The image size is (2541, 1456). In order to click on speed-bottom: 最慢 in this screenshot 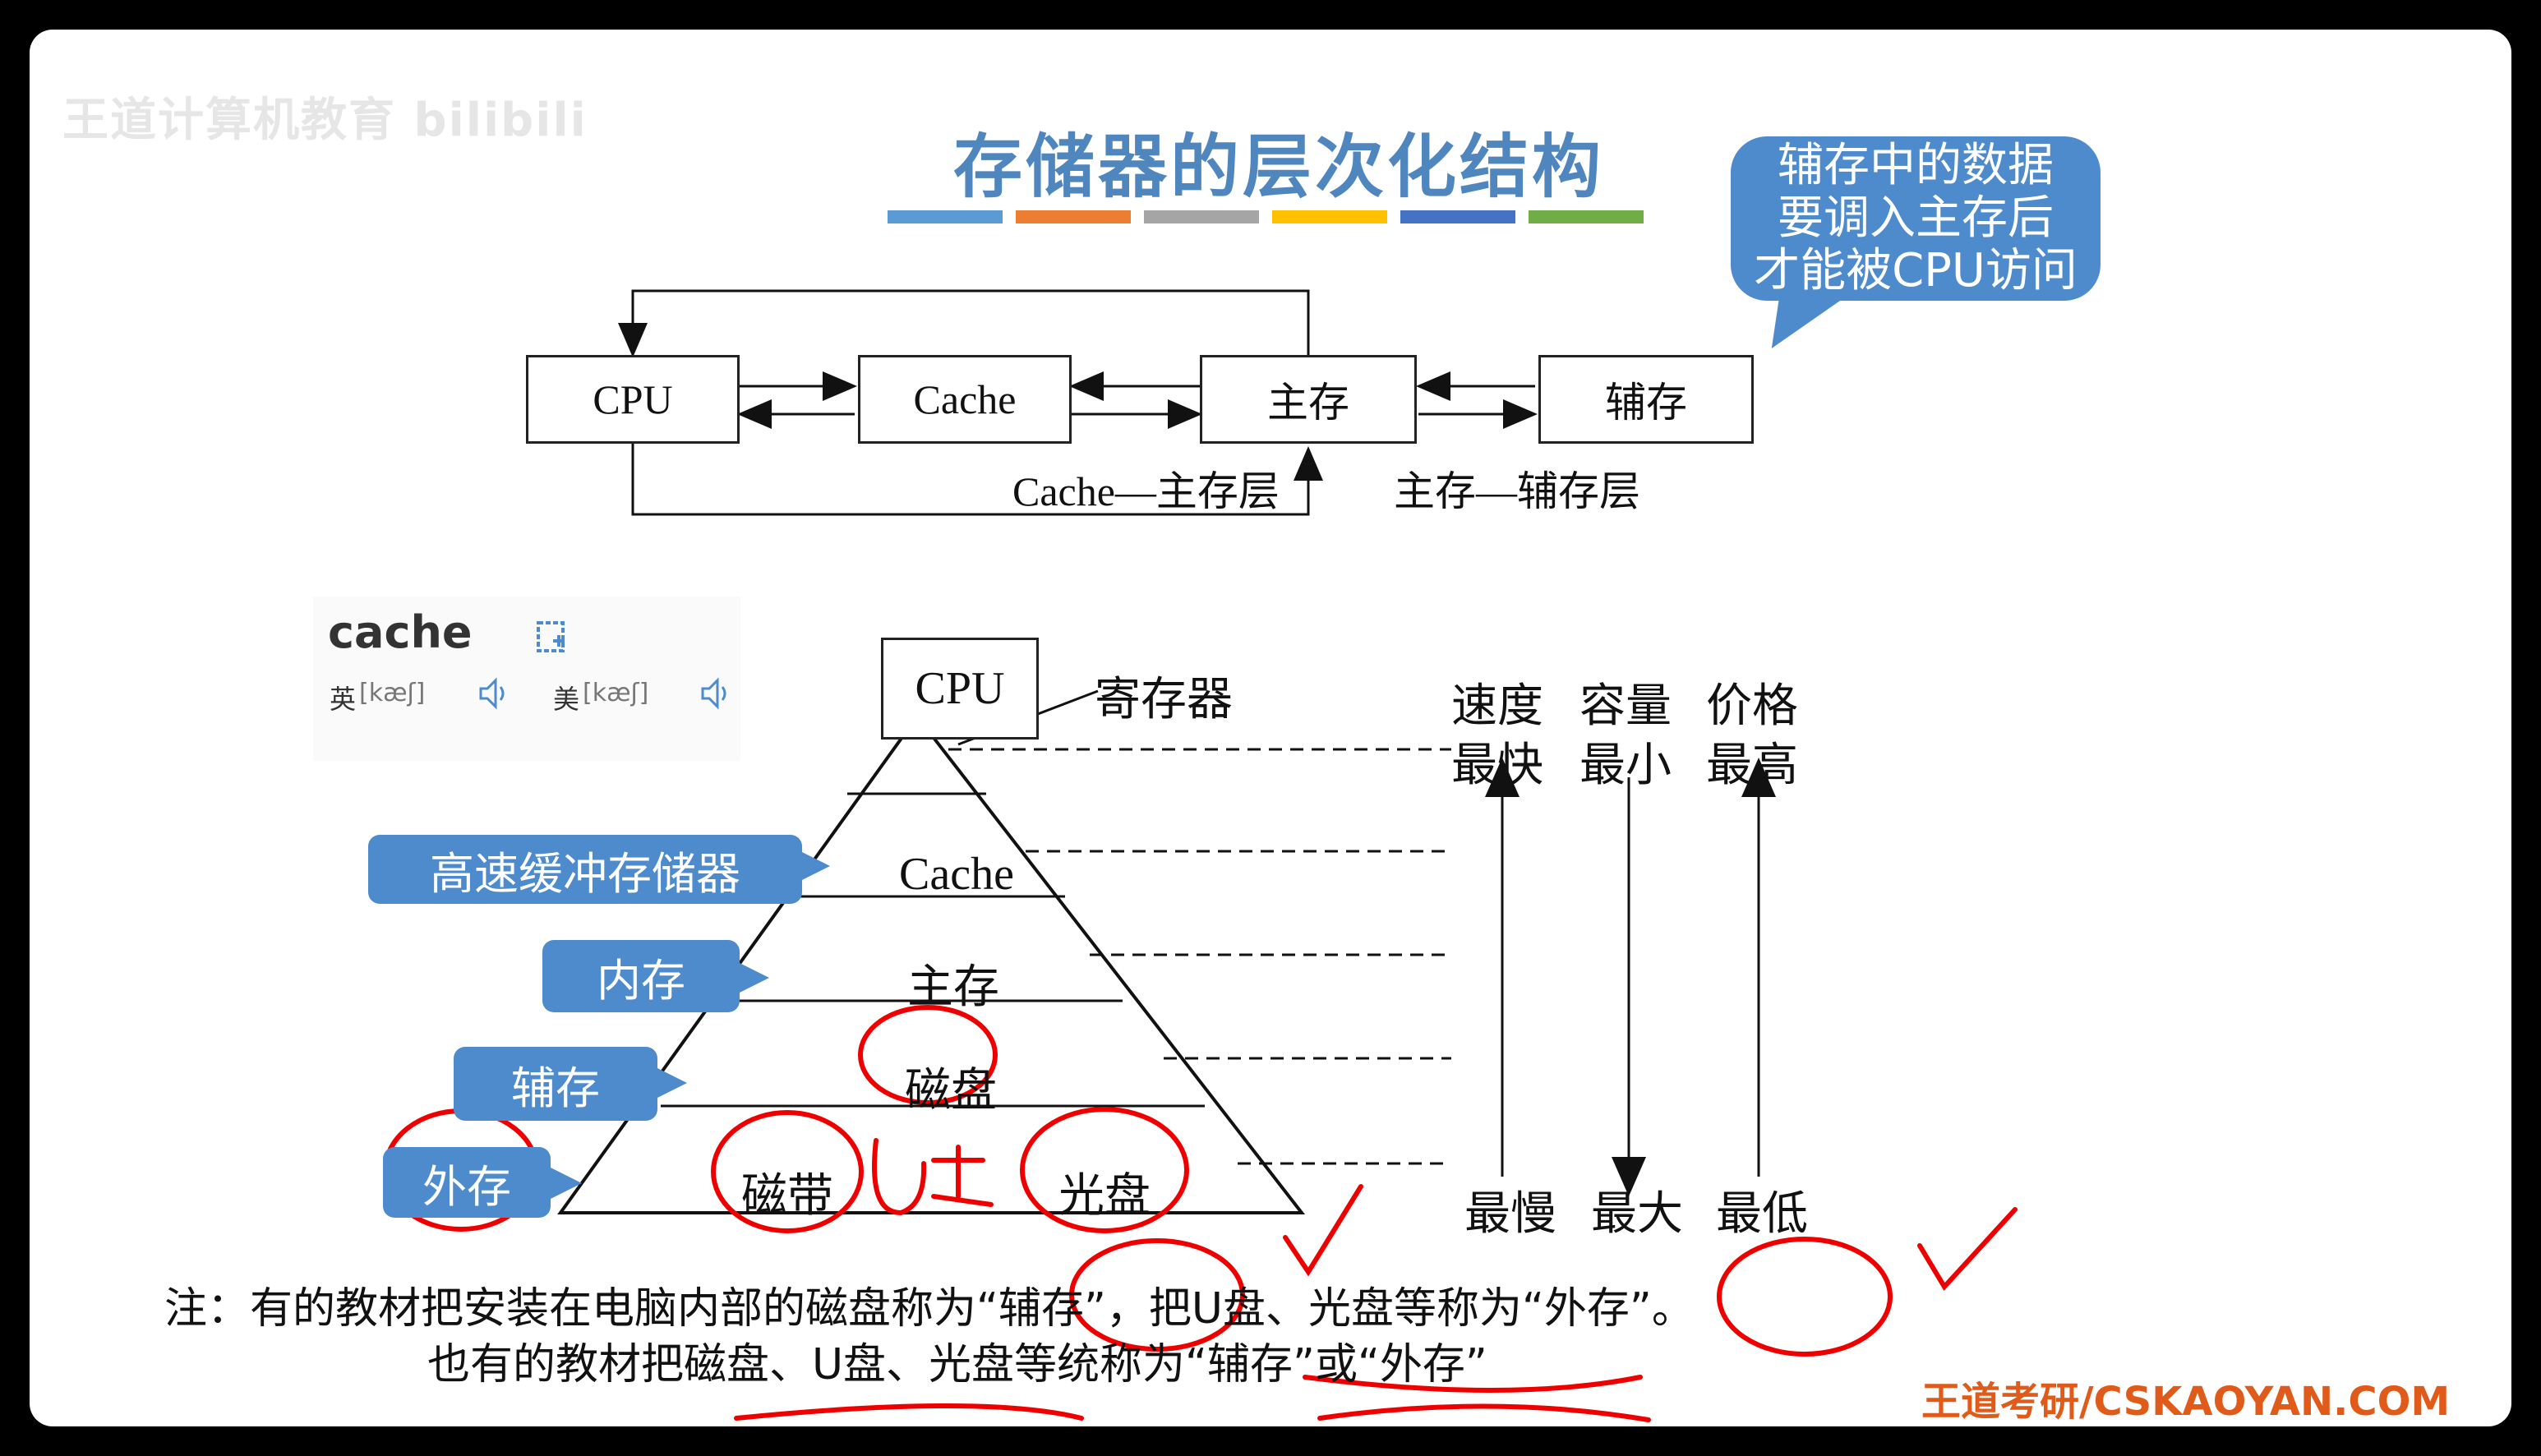, I will do `click(1510, 1214)`.